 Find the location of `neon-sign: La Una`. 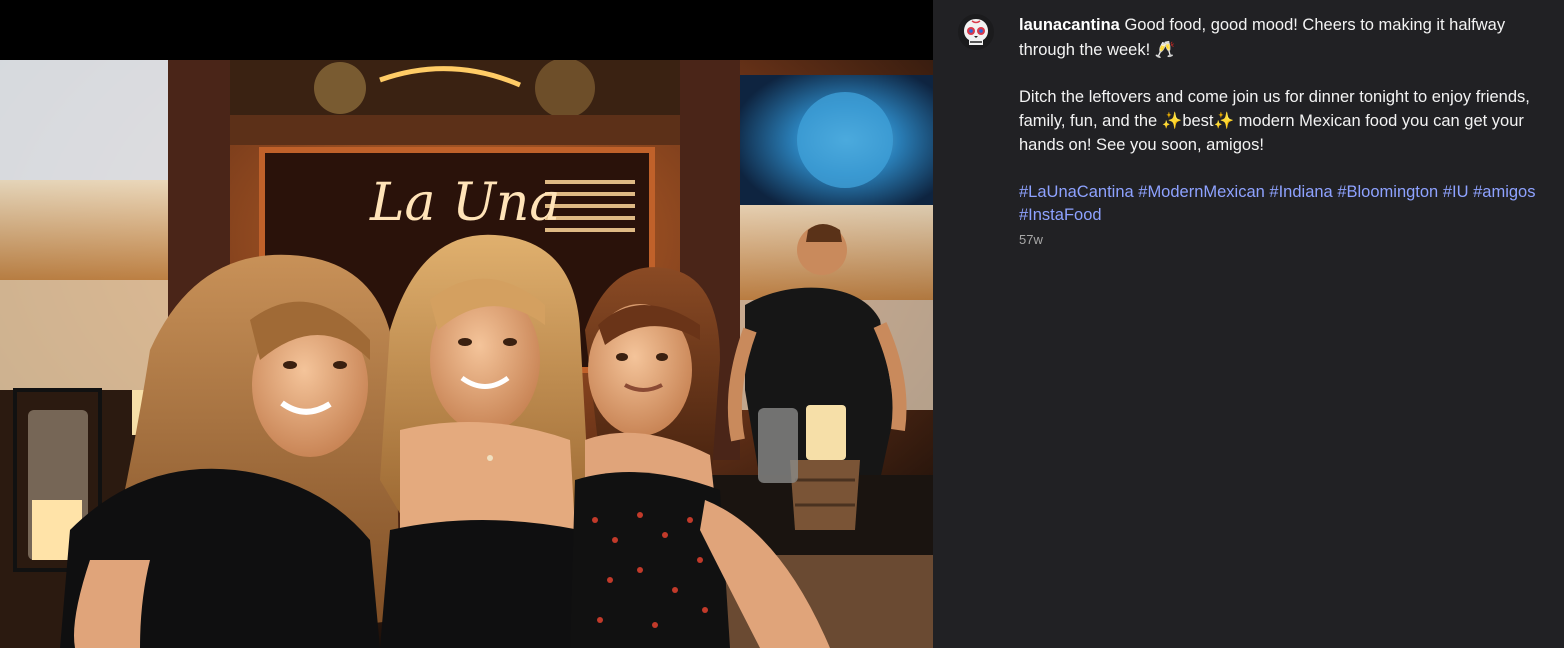

neon-sign: La Una is located at coordinates (464, 203).